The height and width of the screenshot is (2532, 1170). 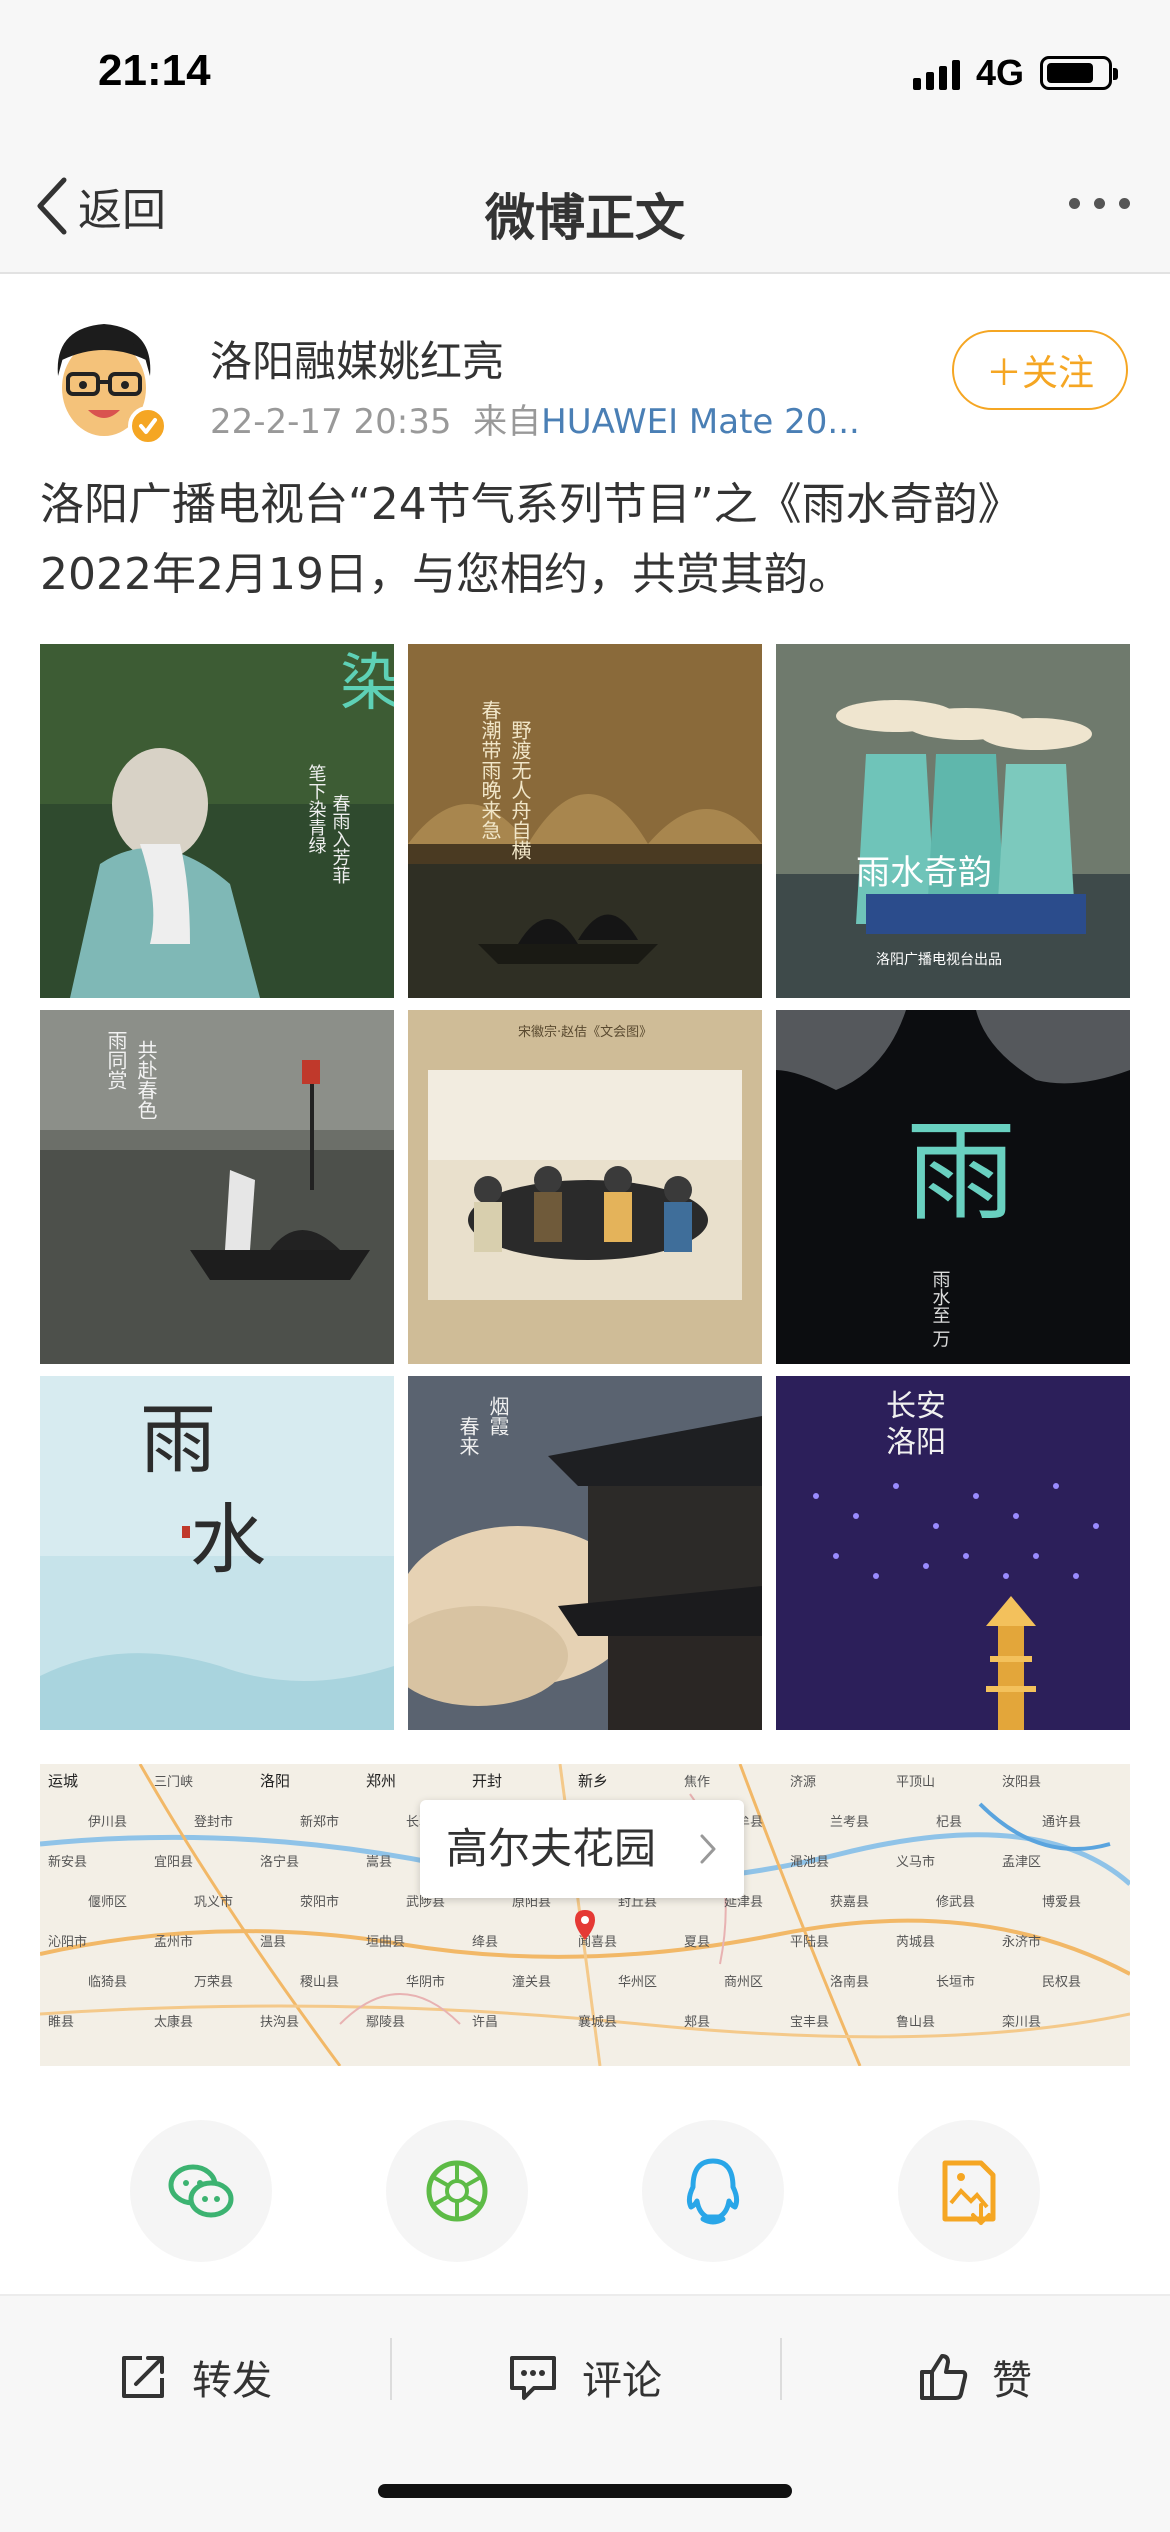 What do you see at coordinates (385, 1942) in the screenshot?
I see `map-city-label: 垣曲县` at bounding box center [385, 1942].